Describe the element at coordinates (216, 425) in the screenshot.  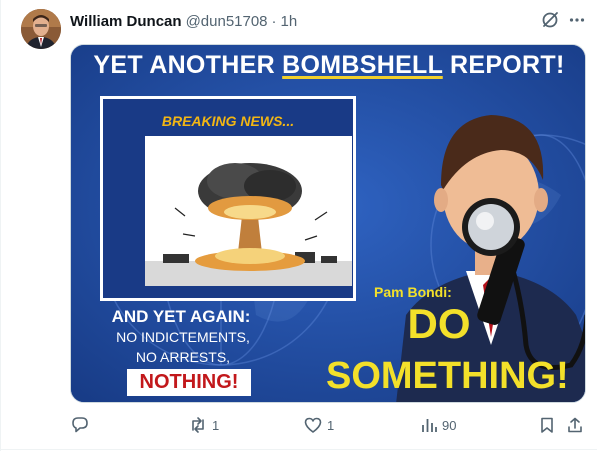
I see `repost-count: 1` at that location.